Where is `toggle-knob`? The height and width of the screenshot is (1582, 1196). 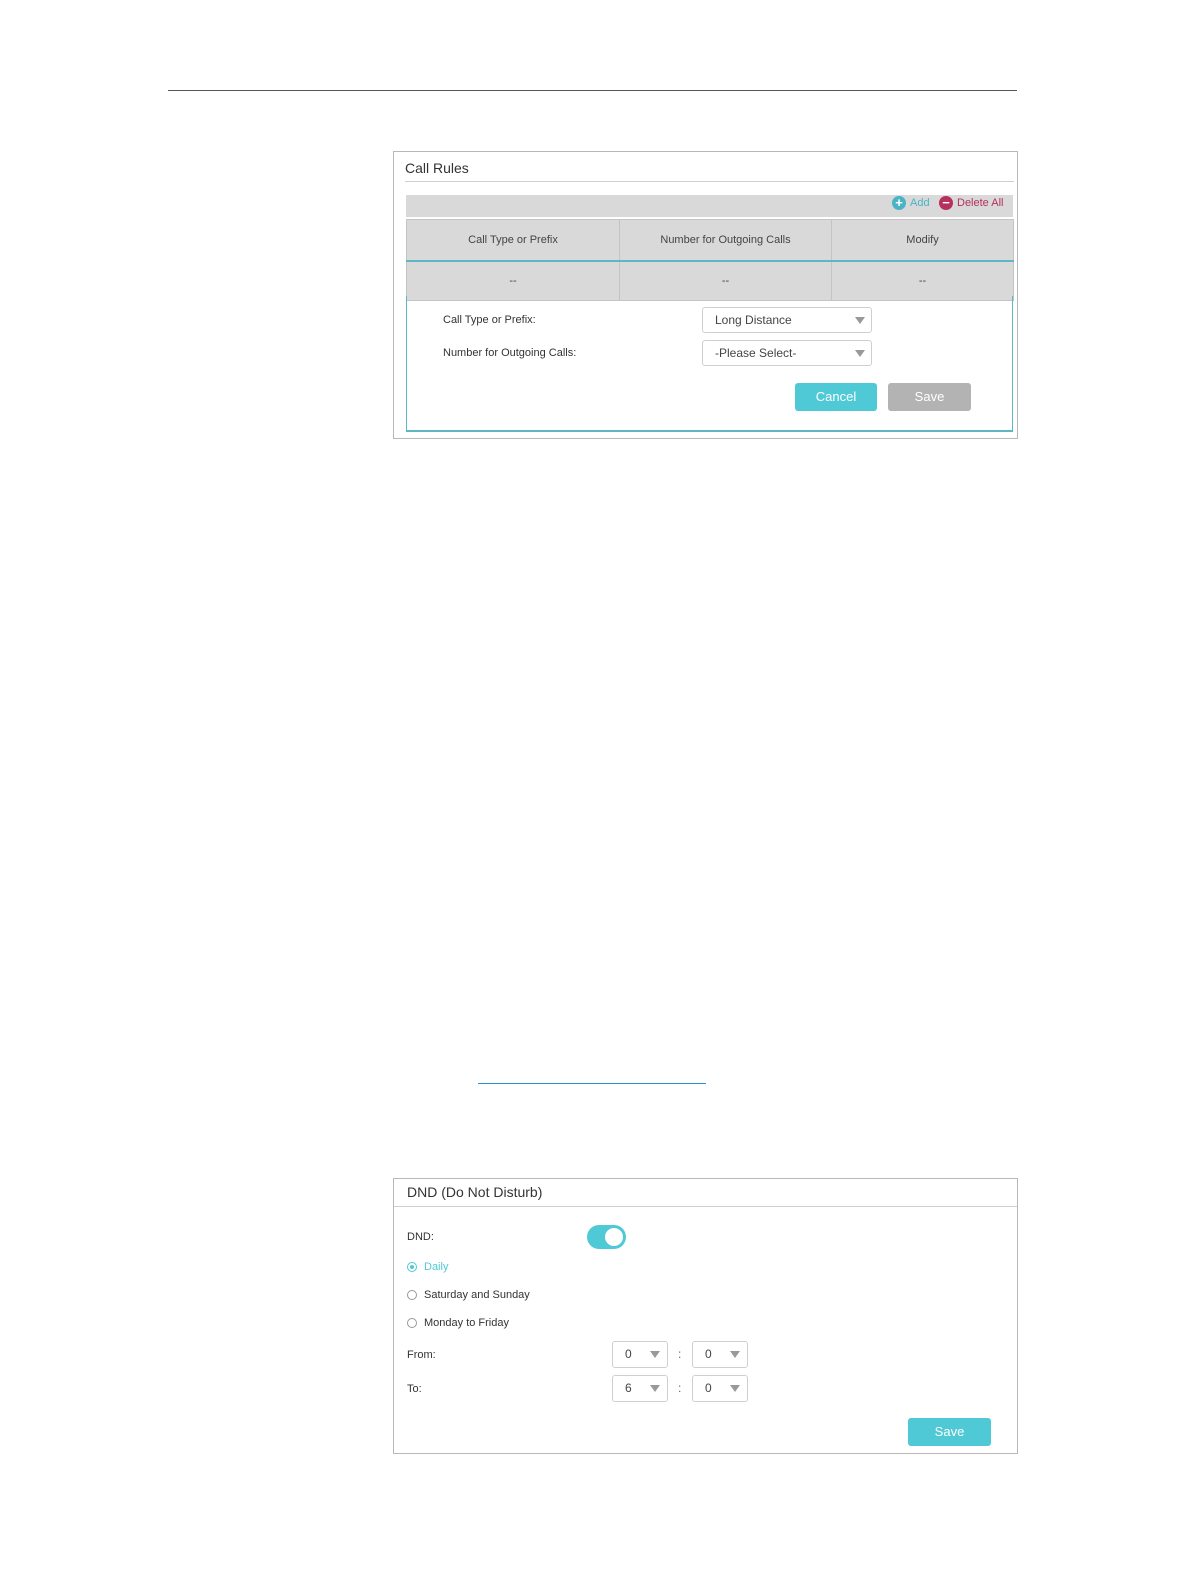 toggle-knob is located at coordinates (614, 1237).